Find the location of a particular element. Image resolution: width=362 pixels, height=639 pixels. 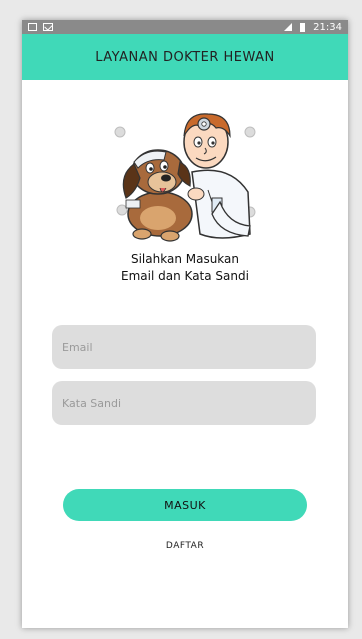

login-button: MASUK is located at coordinates (185, 505).